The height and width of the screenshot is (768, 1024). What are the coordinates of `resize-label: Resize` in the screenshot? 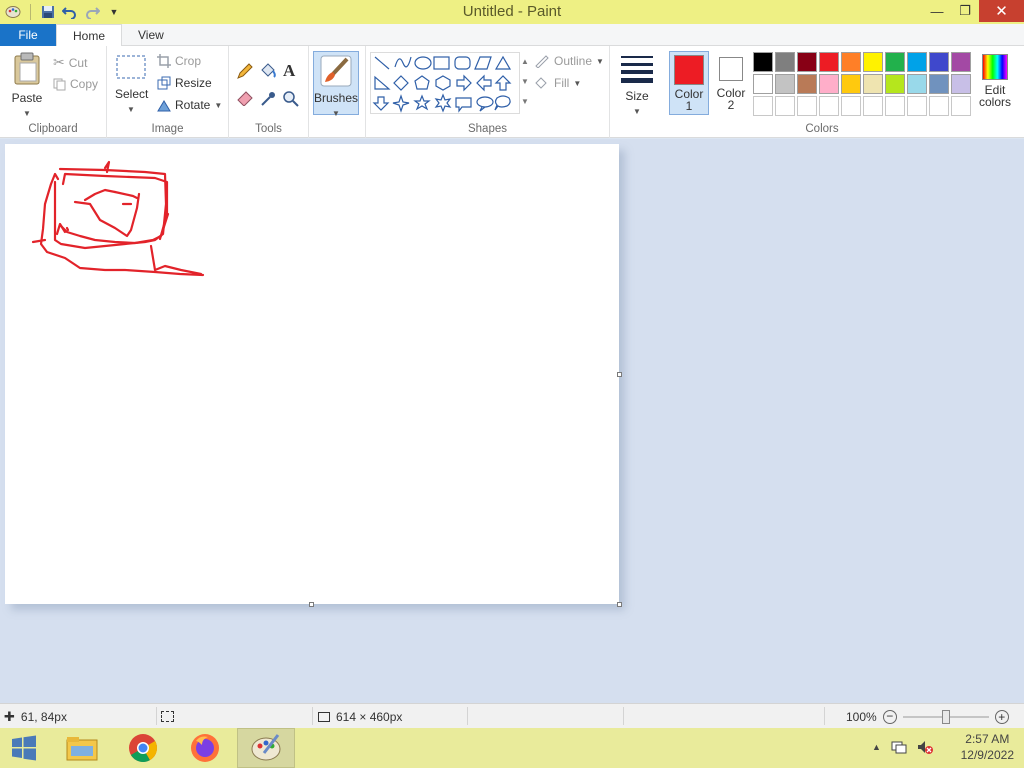 It's located at (193, 83).